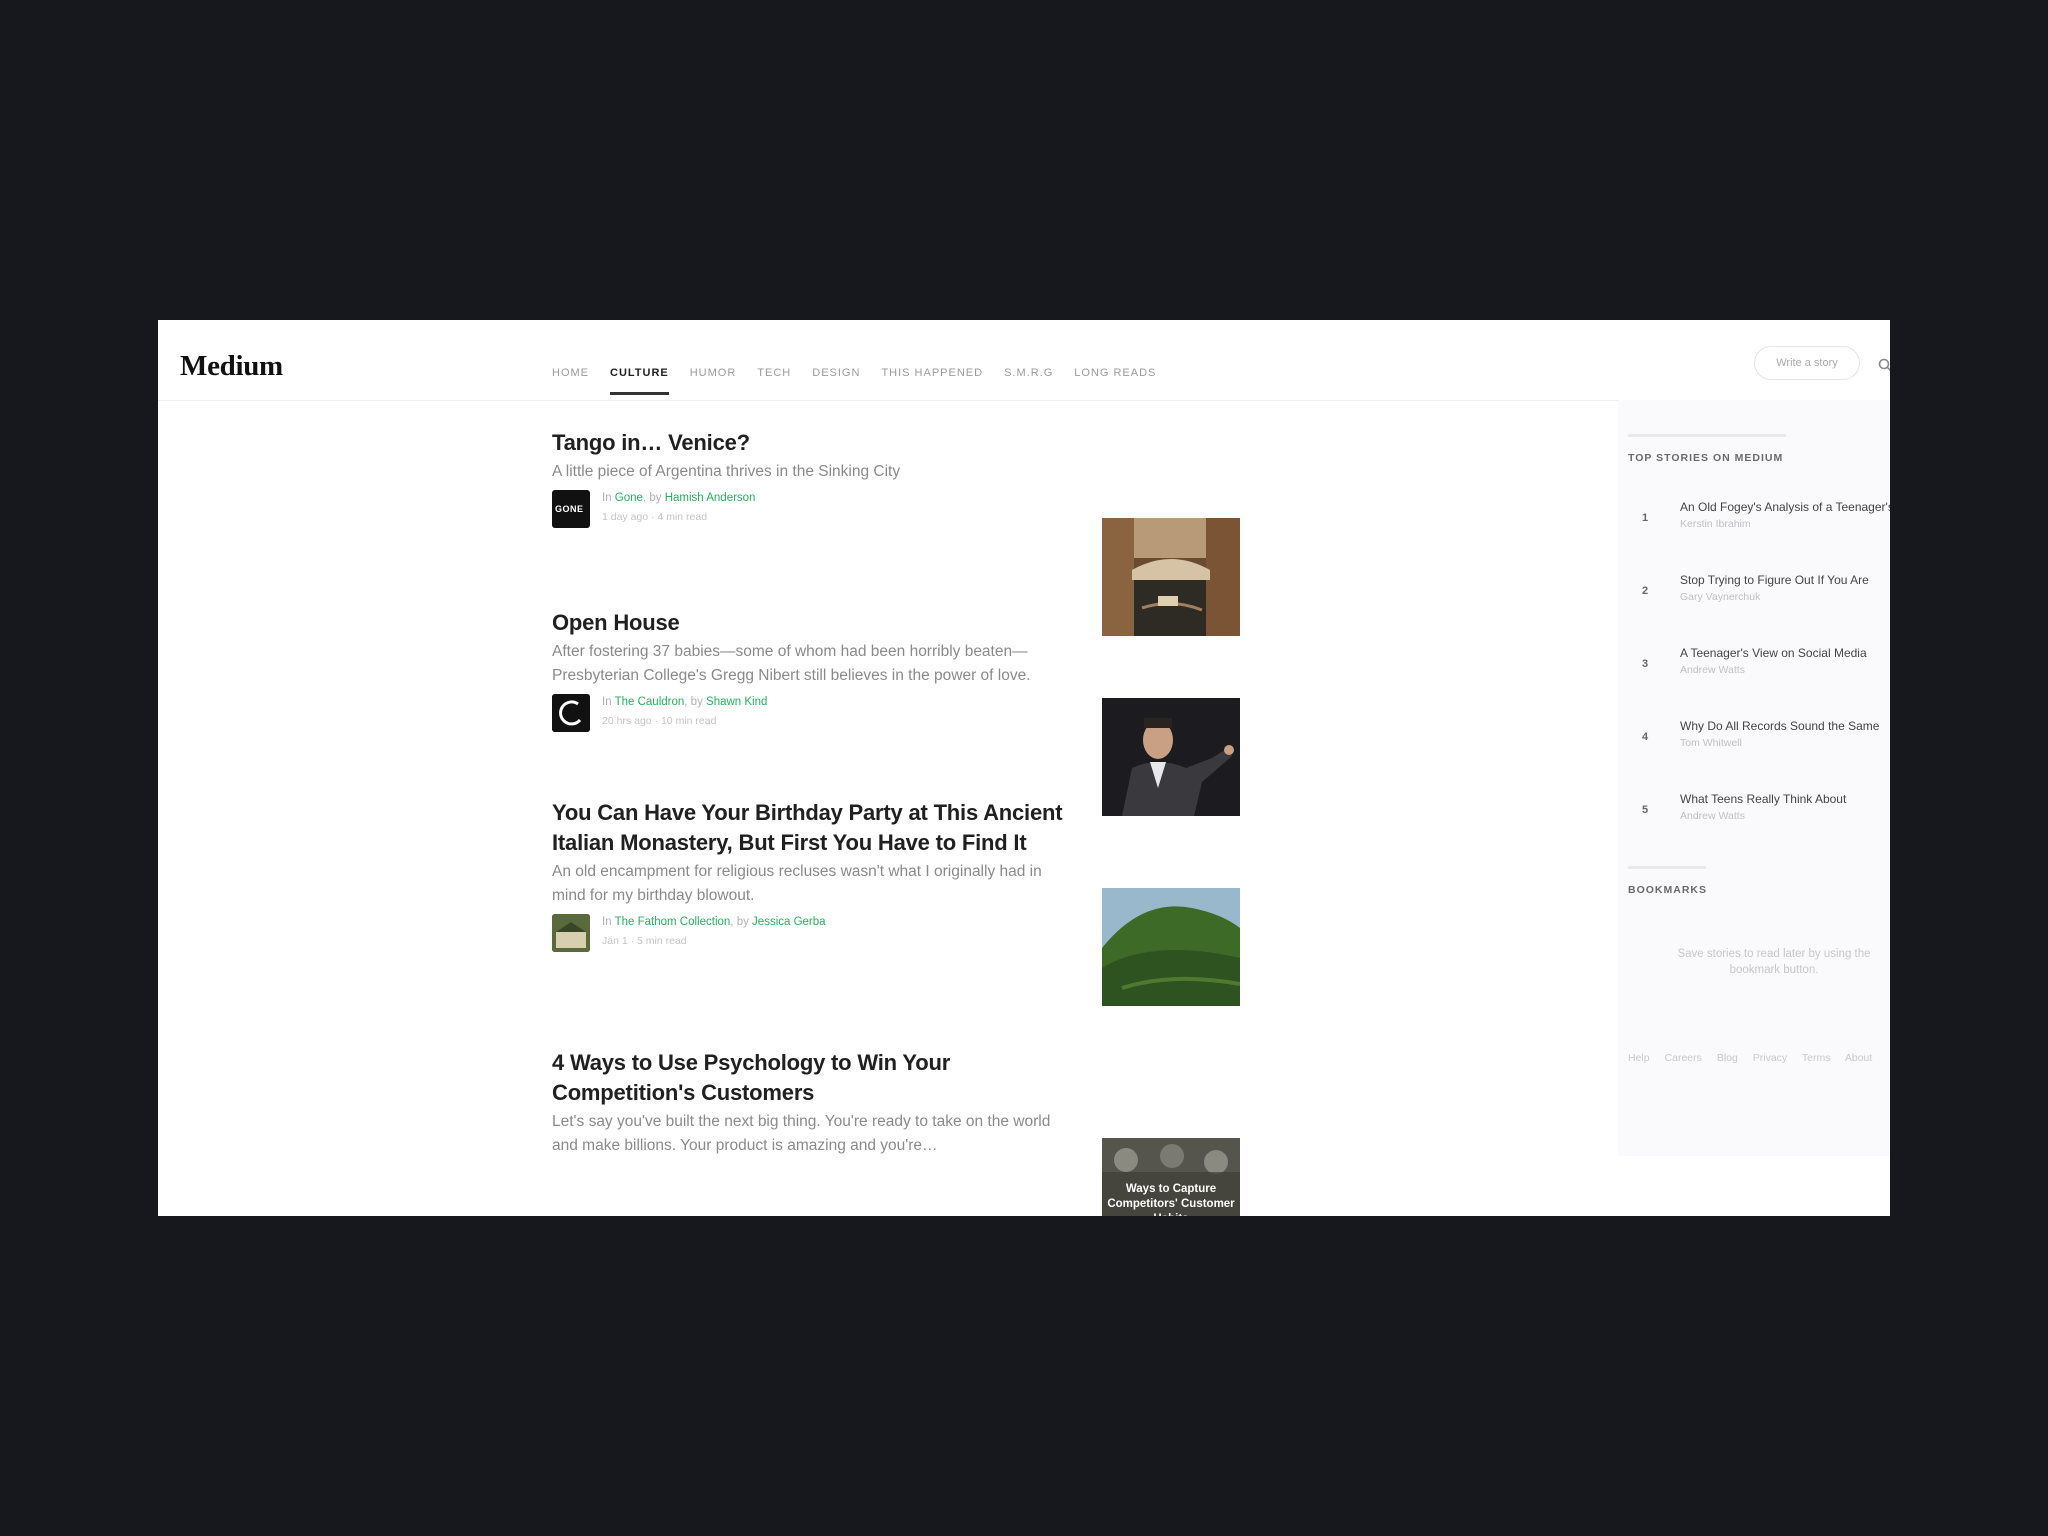 The width and height of the screenshot is (2048, 1536). Describe the element at coordinates (812, 623) in the screenshot. I see `story-title: Open House` at that location.